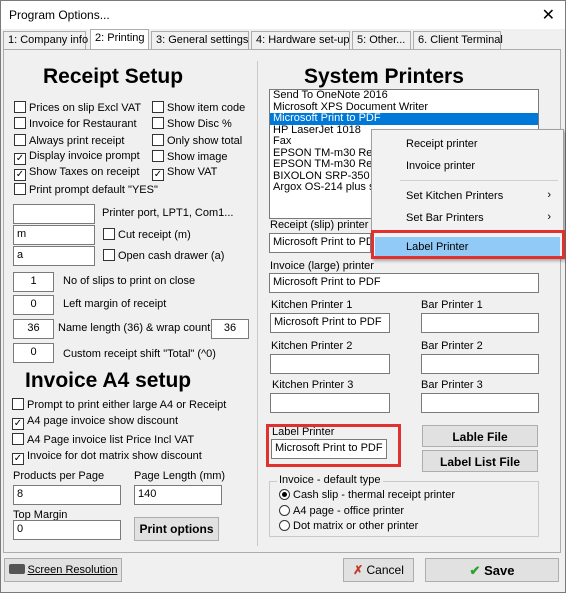 Image resolution: width=566 pixels, height=593 pixels. I want to click on receipt-right-checkbox-label: Show item code, so click(206, 108).